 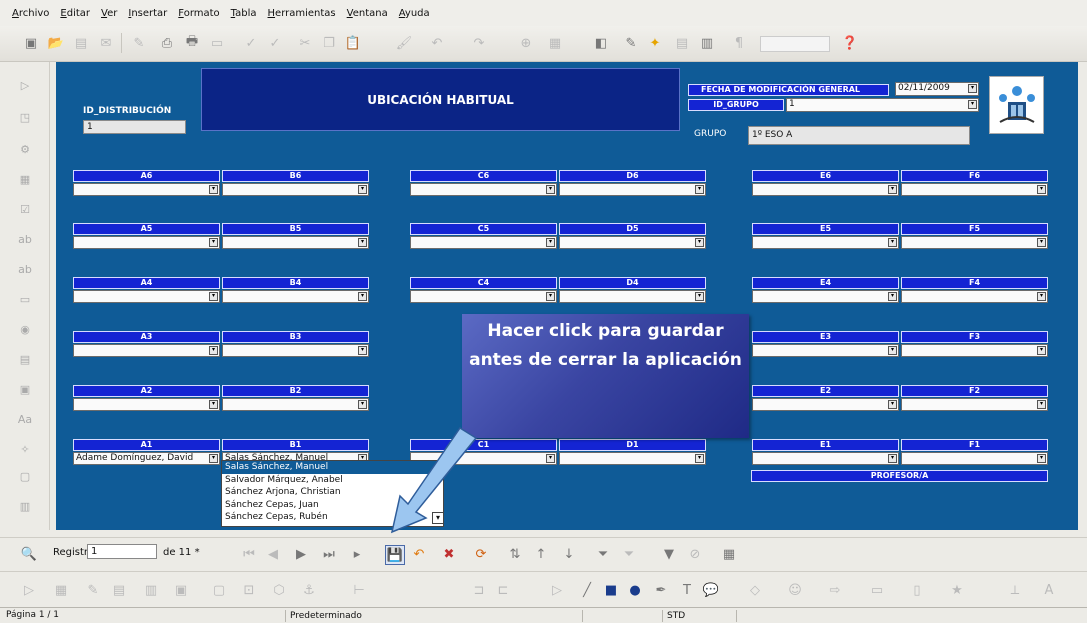 What do you see at coordinates (629, 554) in the screenshot?
I see `apply-filter-icon: ⏷` at bounding box center [629, 554].